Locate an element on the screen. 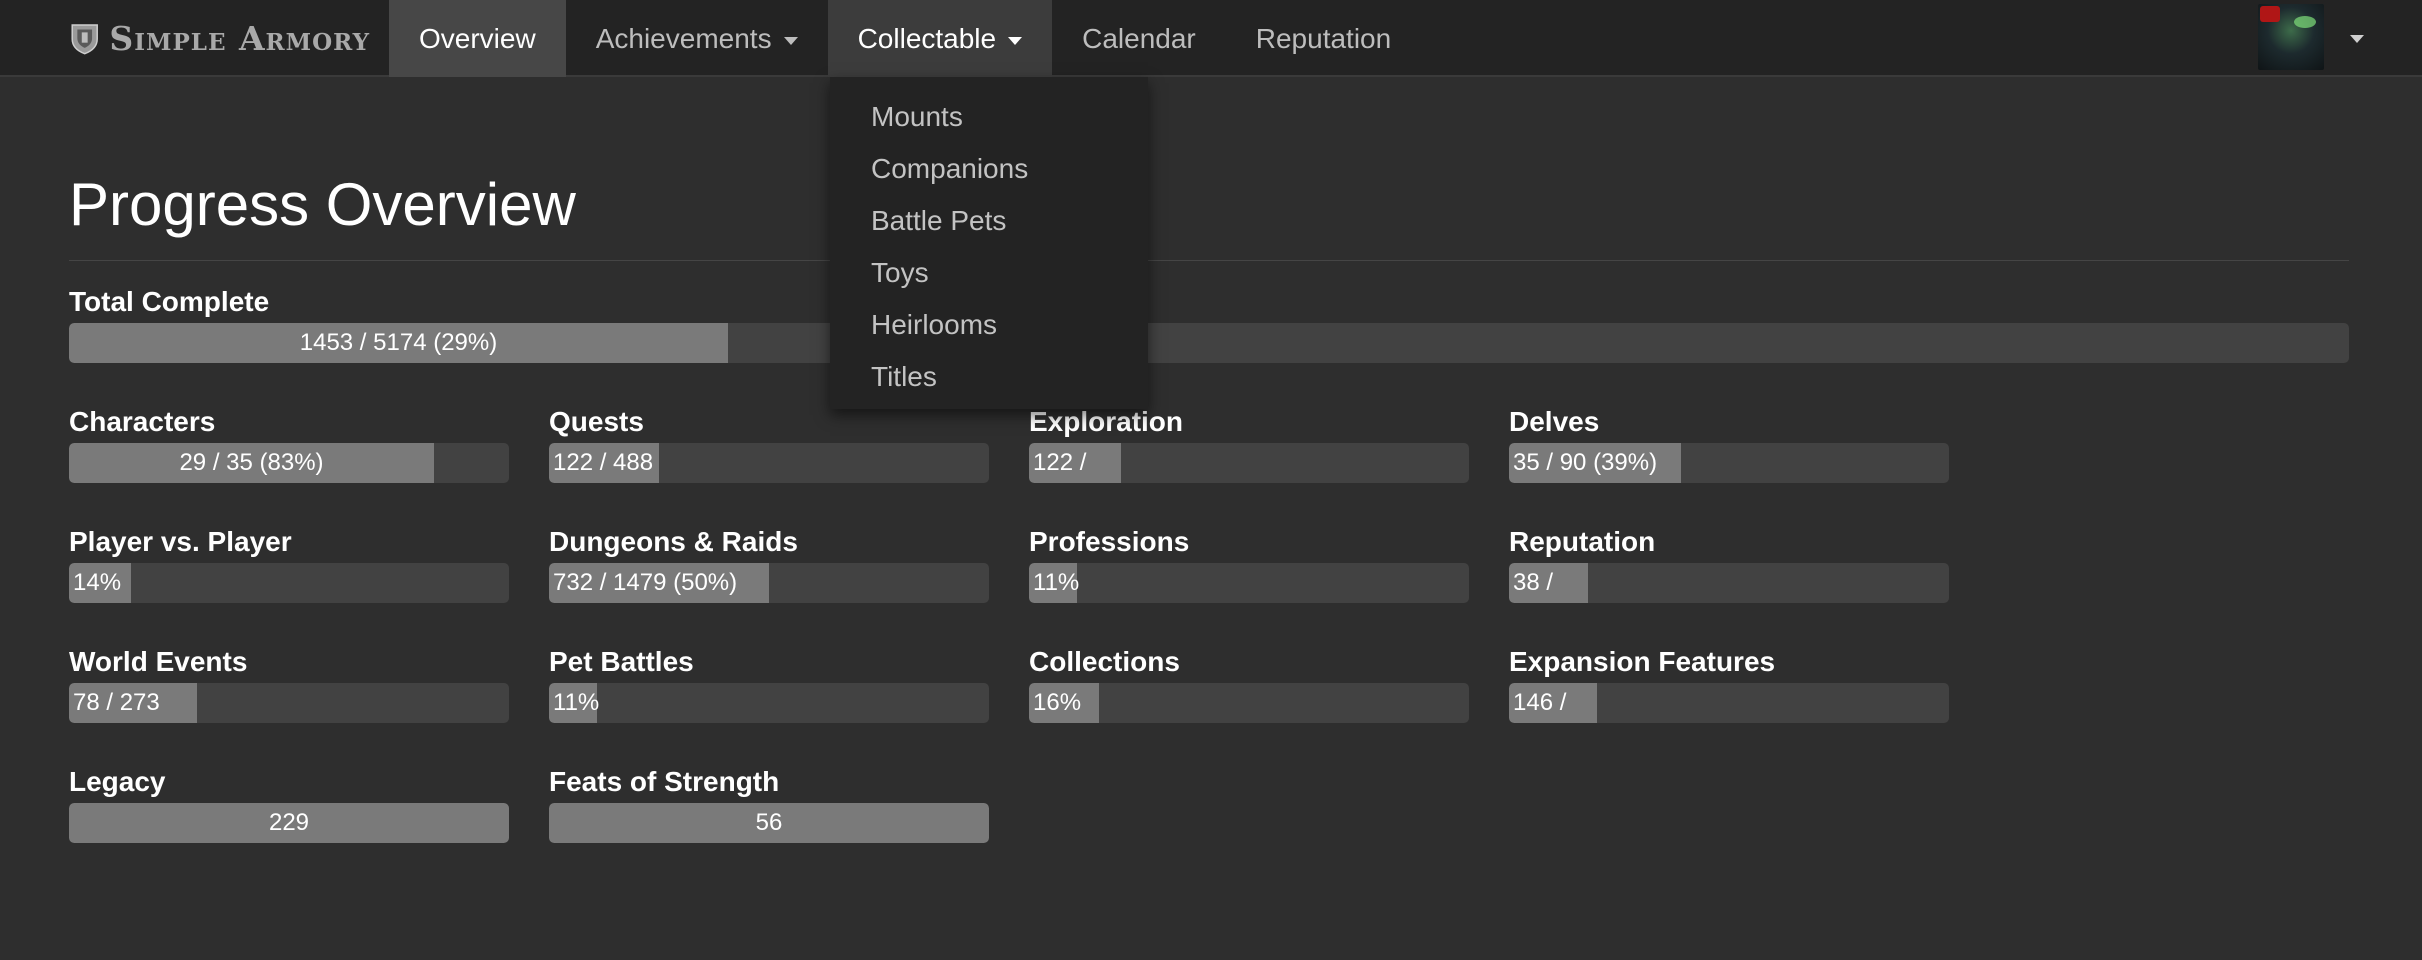 The image size is (2422, 960). shield-icon is located at coordinates (84, 38).